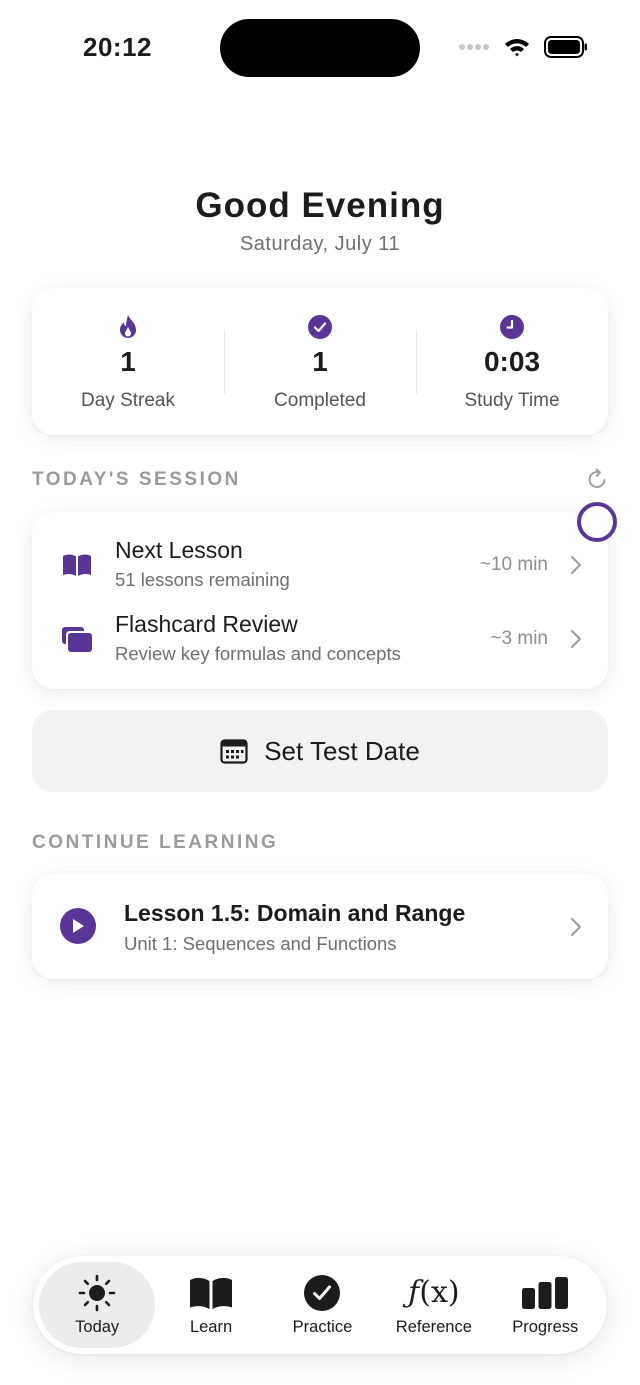 The height and width of the screenshot is (1385, 640). Describe the element at coordinates (517, 48) in the screenshot. I see `wifi-icon` at that location.